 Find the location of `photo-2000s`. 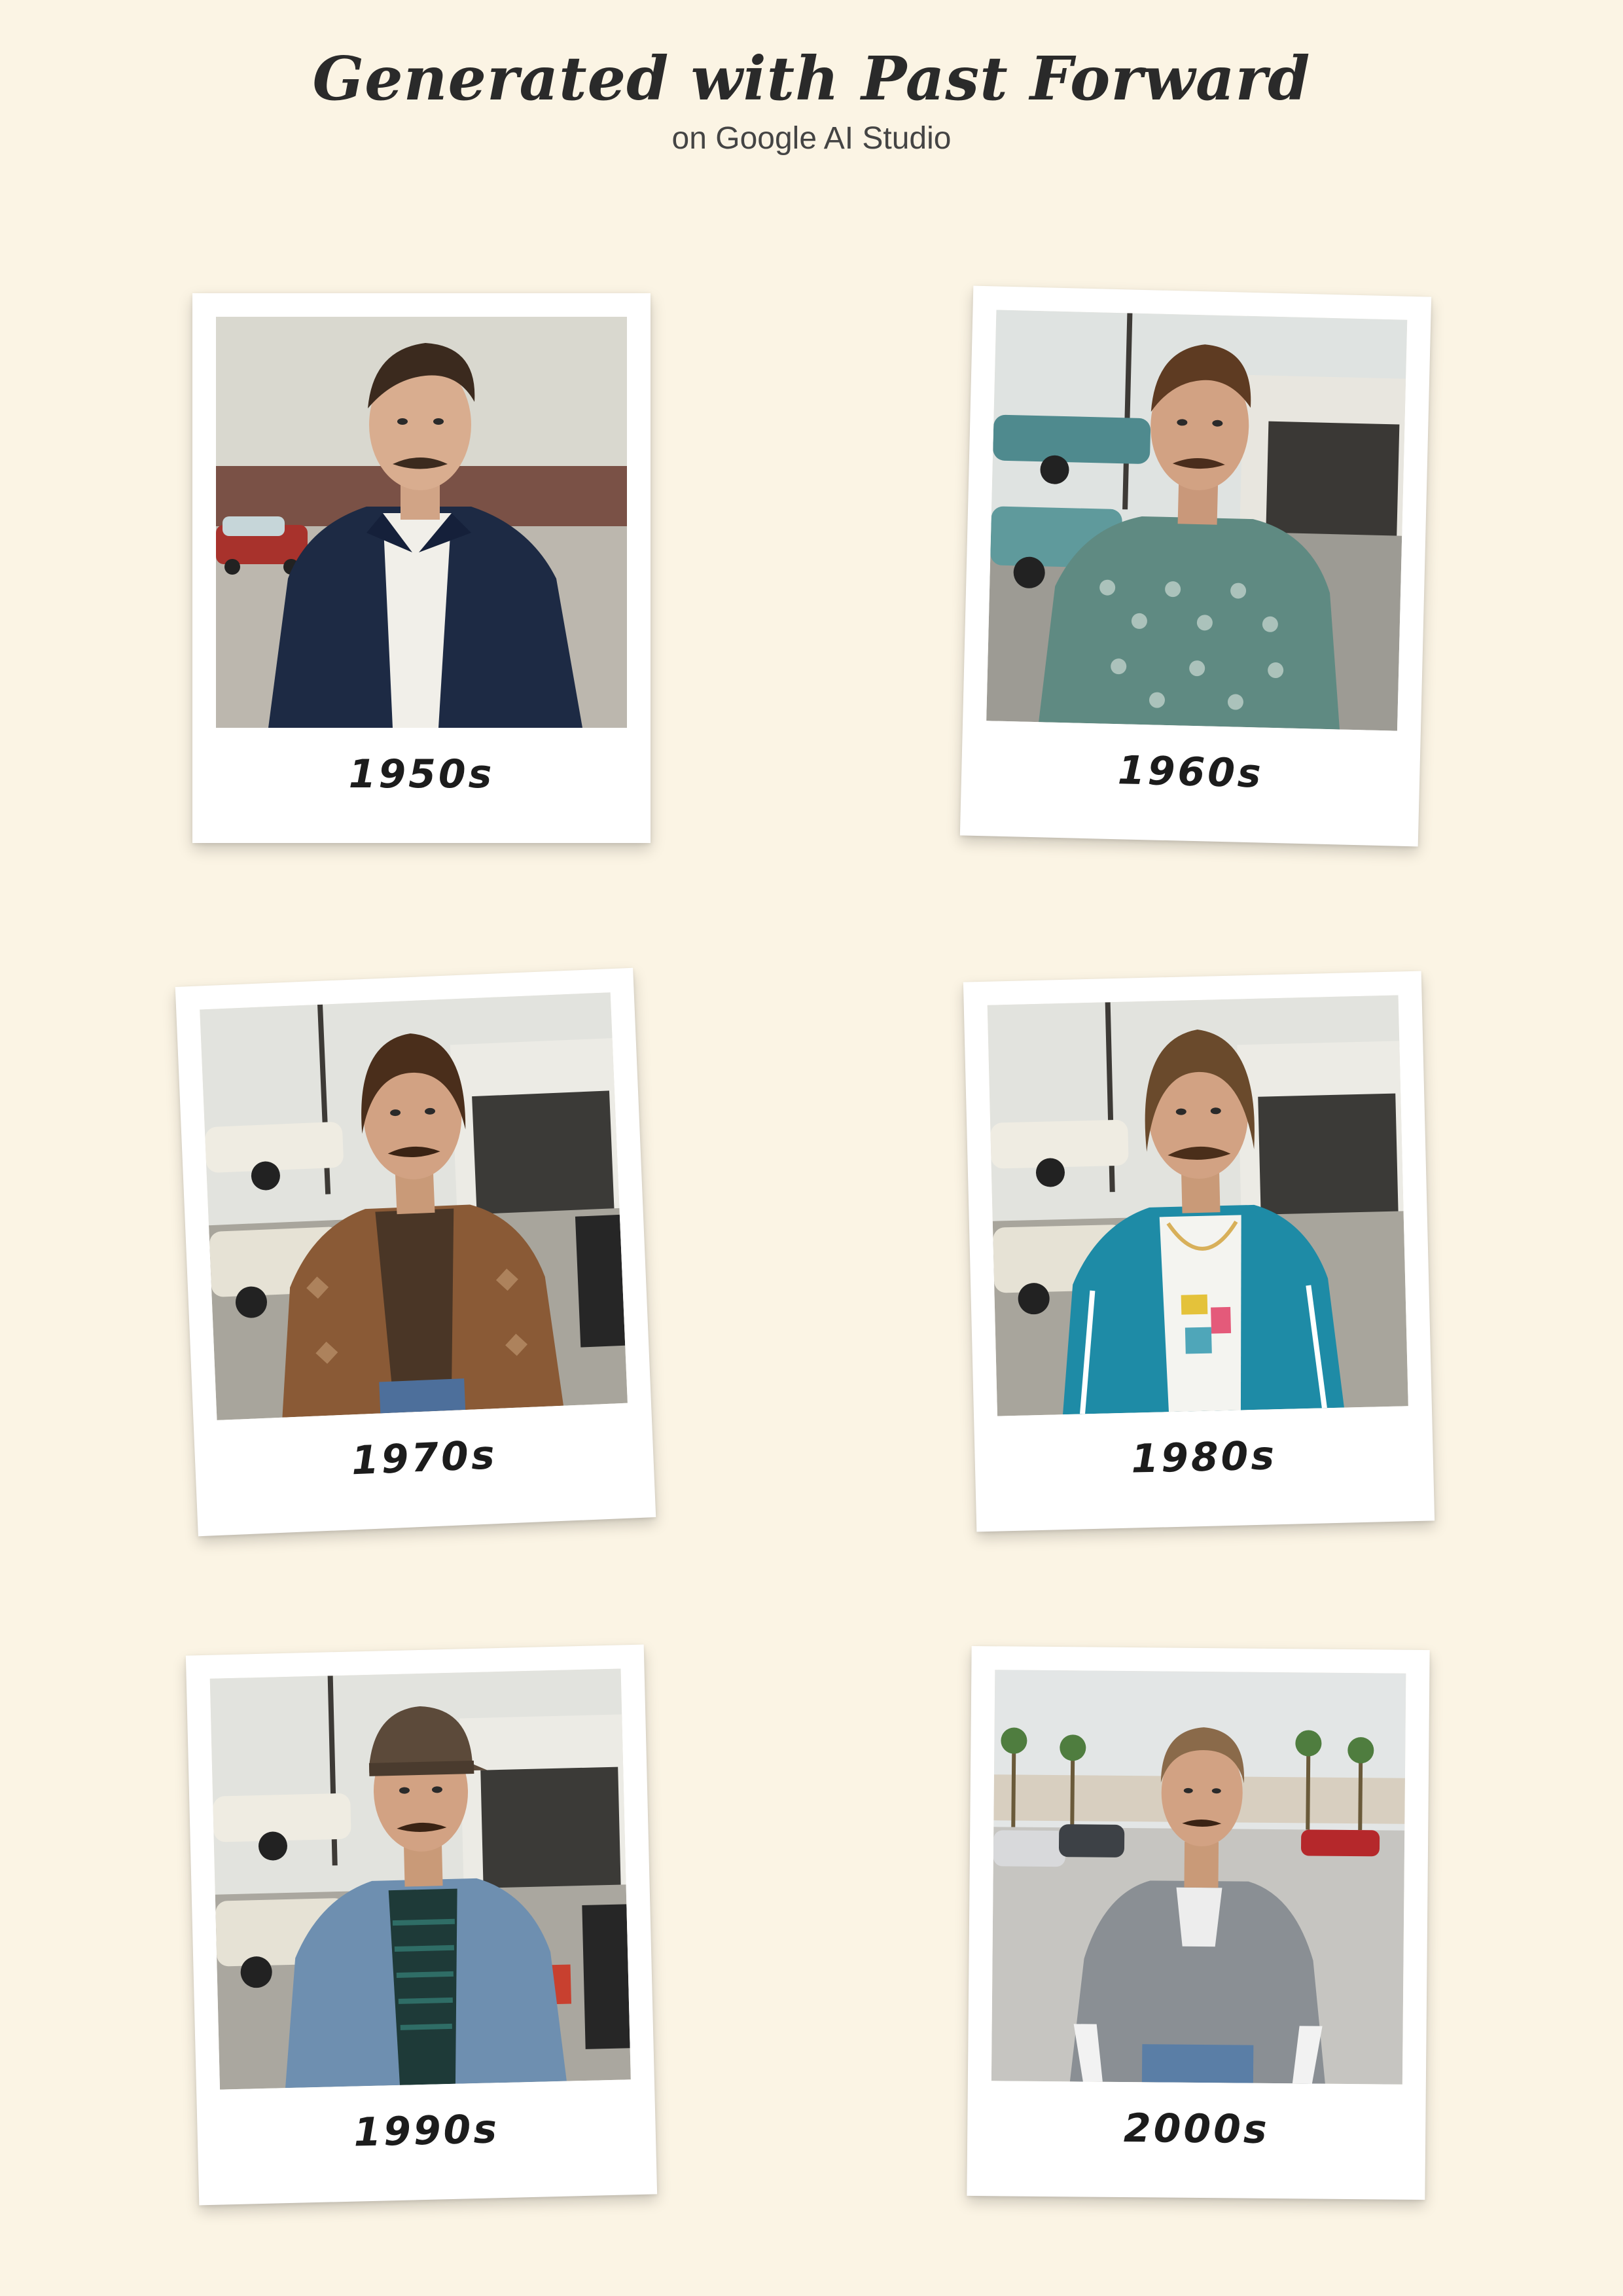

photo-2000s is located at coordinates (1198, 1877).